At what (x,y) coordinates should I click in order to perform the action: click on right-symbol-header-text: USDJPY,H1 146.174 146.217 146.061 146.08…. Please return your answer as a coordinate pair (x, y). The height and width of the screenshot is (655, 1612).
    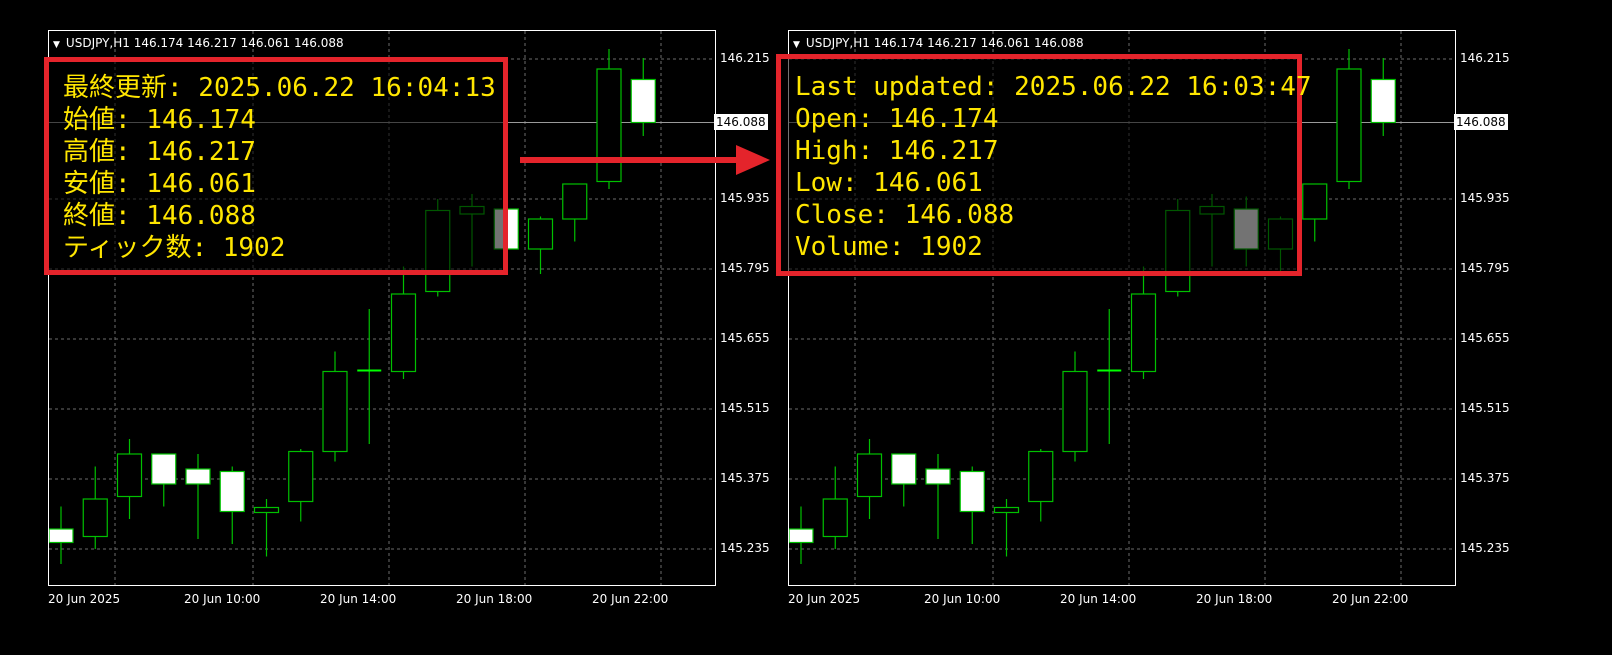
    Looking at the image, I should click on (944, 43).